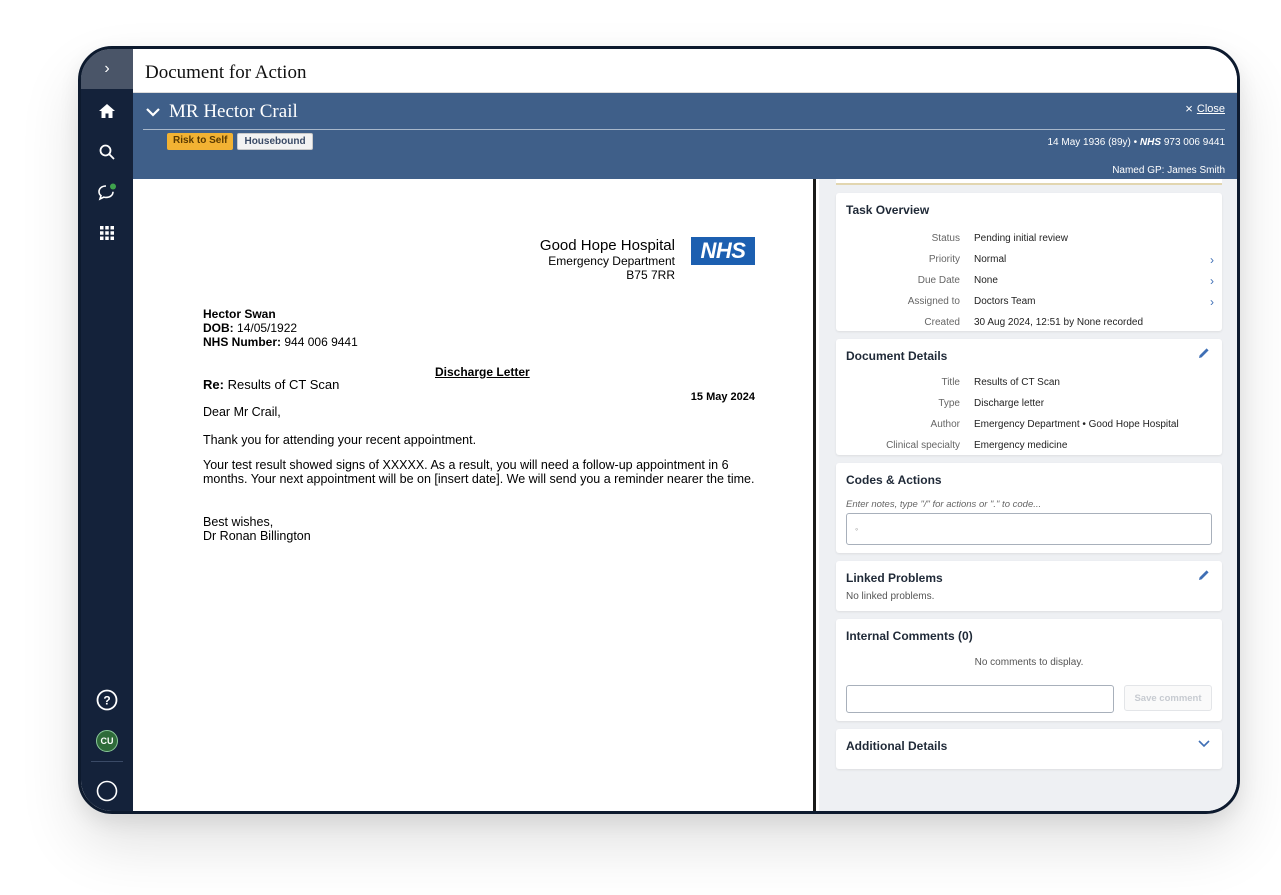 This screenshot has height=895, width=1281. I want to click on task-assigned-row: Assigned to Doctors Team ›, so click(1029, 302).